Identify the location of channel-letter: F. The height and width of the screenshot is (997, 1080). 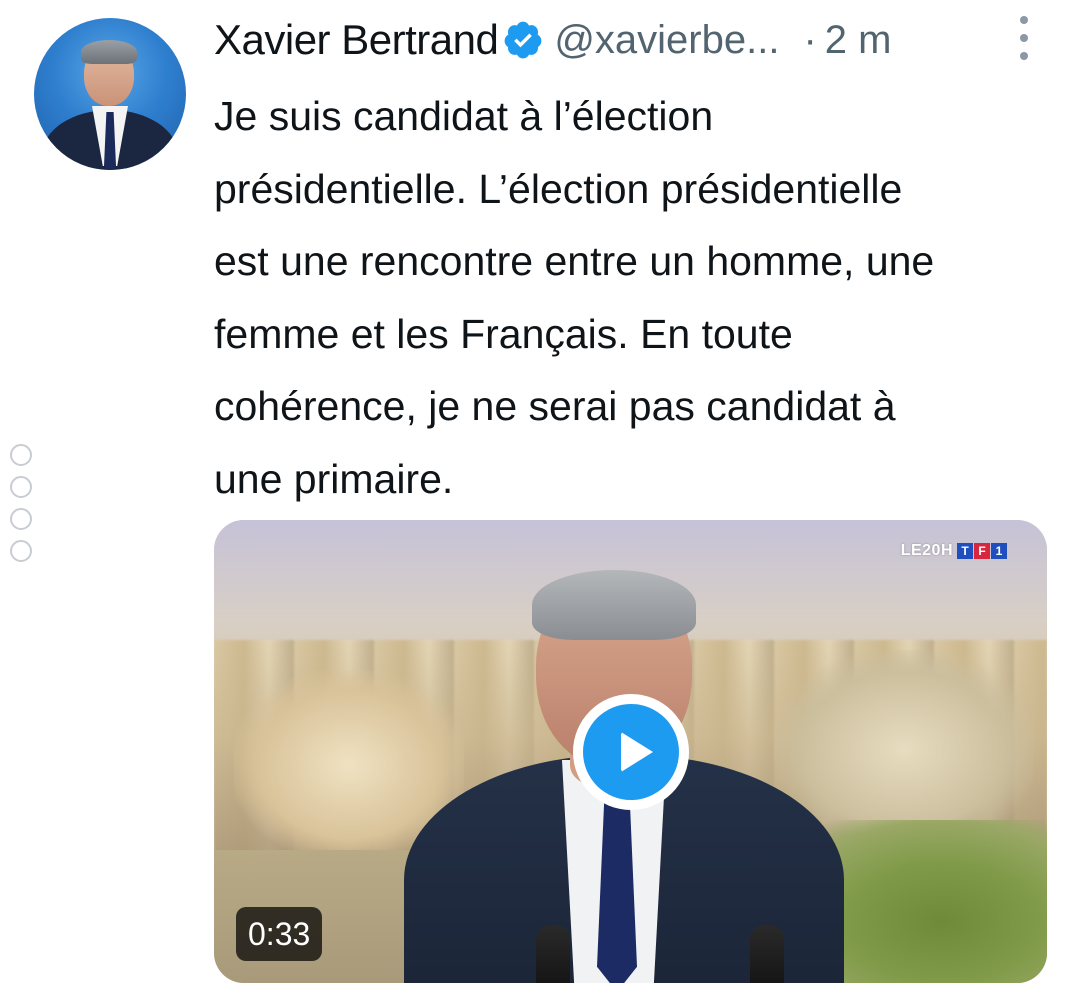
(982, 551).